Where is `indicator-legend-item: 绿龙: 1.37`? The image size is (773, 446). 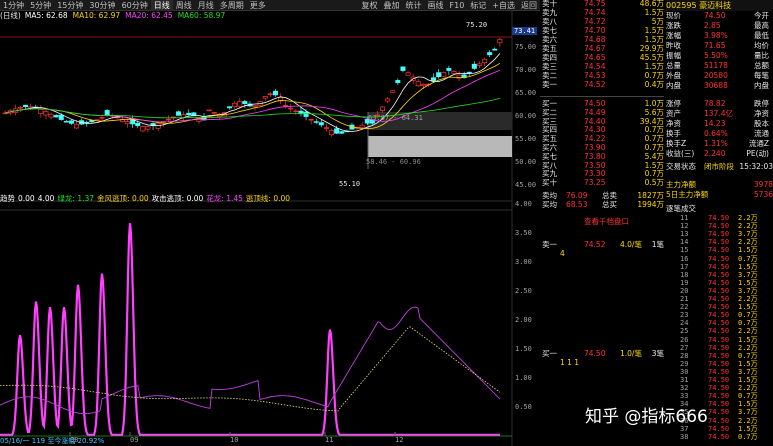 indicator-legend-item: 绿龙: 1.37 is located at coordinates (76, 198).